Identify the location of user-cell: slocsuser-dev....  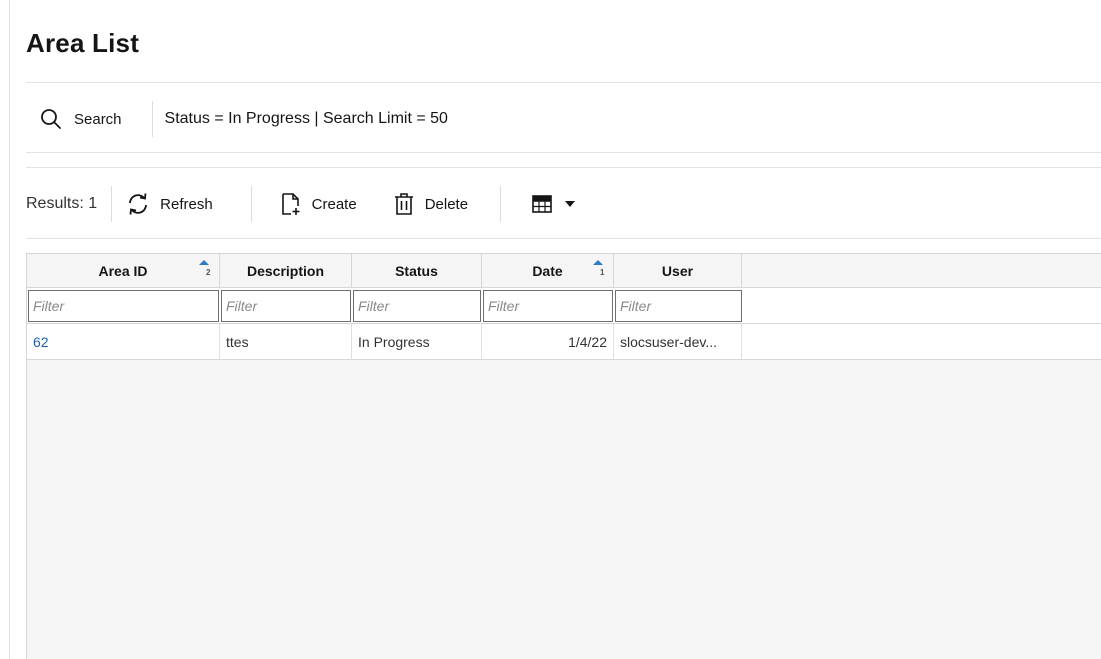
(678, 342).